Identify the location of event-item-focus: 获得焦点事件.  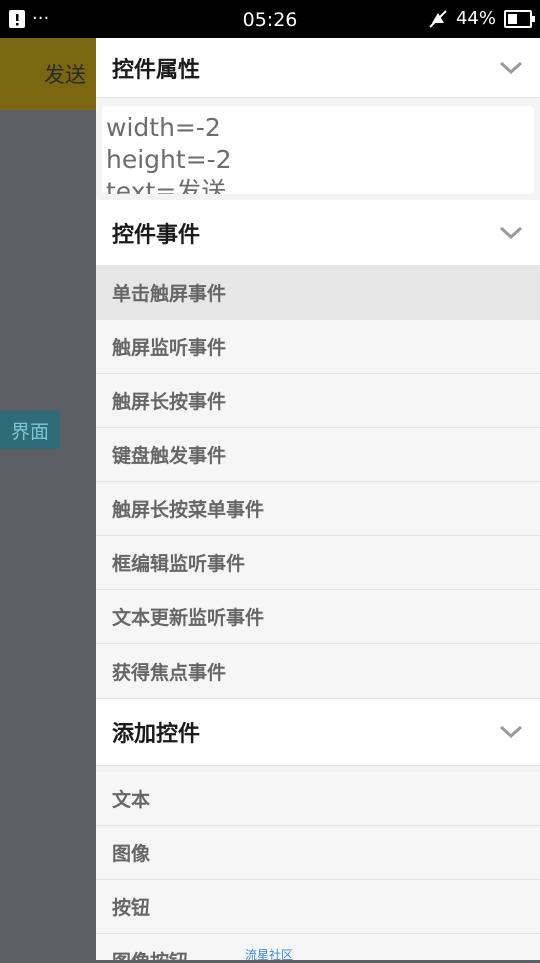
(318, 671).